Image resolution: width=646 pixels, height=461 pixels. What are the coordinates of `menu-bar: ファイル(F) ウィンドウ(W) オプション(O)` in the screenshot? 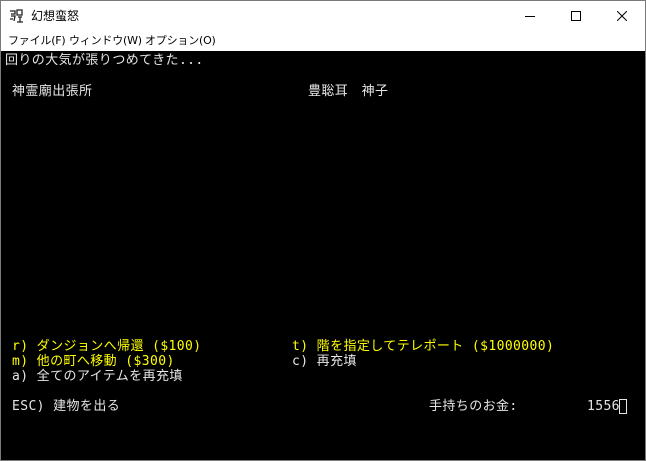 It's located at (323, 41).